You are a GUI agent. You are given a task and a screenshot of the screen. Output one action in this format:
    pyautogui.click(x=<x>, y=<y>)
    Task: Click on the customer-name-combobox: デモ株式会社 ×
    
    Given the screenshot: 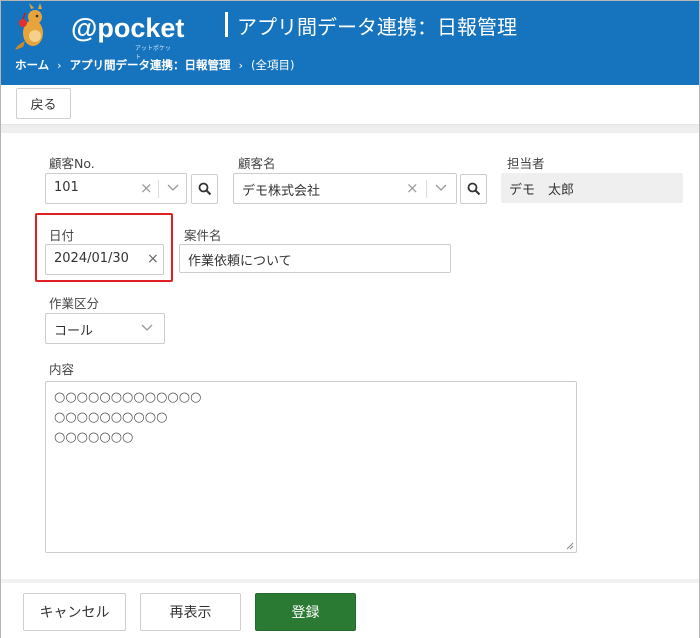 What is the action you would take?
    pyautogui.click(x=345, y=188)
    